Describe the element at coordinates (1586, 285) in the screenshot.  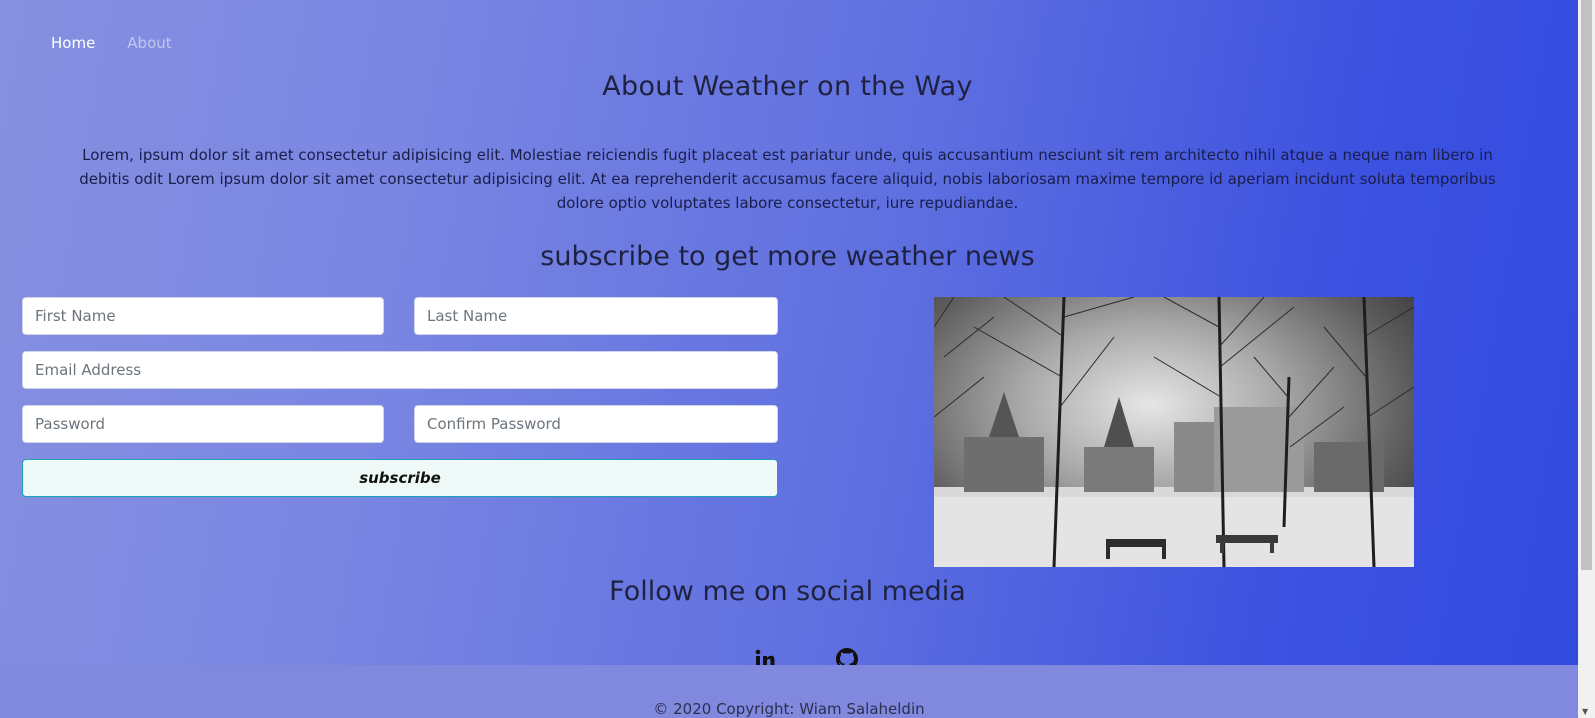
I see `scrollbar-thumb` at that location.